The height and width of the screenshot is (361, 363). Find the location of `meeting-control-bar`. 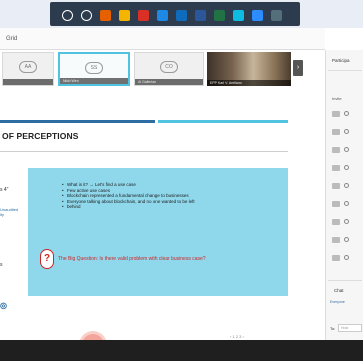

meeting-control-bar is located at coordinates (181, 350).